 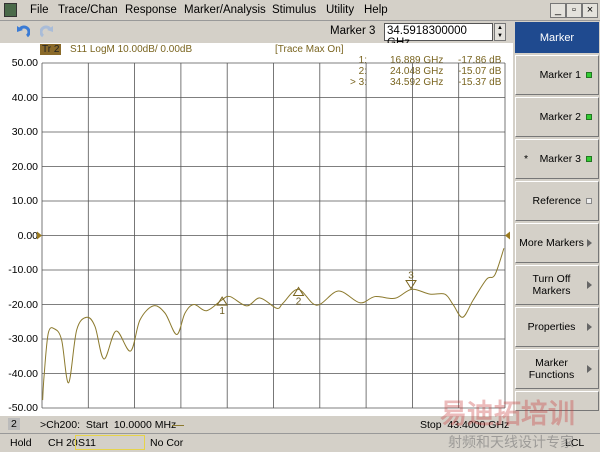 What do you see at coordinates (511, 442) in the screenshot?
I see `watermark-subtitle: 射频和天线设计专家` at bounding box center [511, 442].